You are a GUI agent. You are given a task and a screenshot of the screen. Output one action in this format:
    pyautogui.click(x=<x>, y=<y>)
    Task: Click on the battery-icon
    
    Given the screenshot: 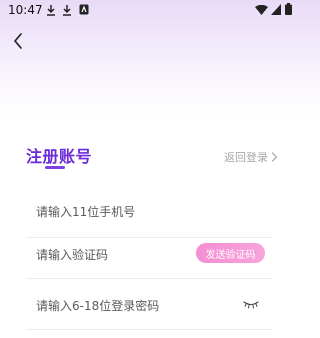 What is the action you would take?
    pyautogui.click(x=288, y=9)
    